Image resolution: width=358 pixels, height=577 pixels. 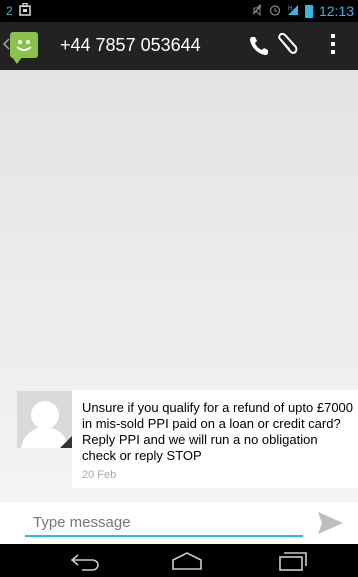 What do you see at coordinates (257, 11) in the screenshot?
I see `mute-icon` at bounding box center [257, 11].